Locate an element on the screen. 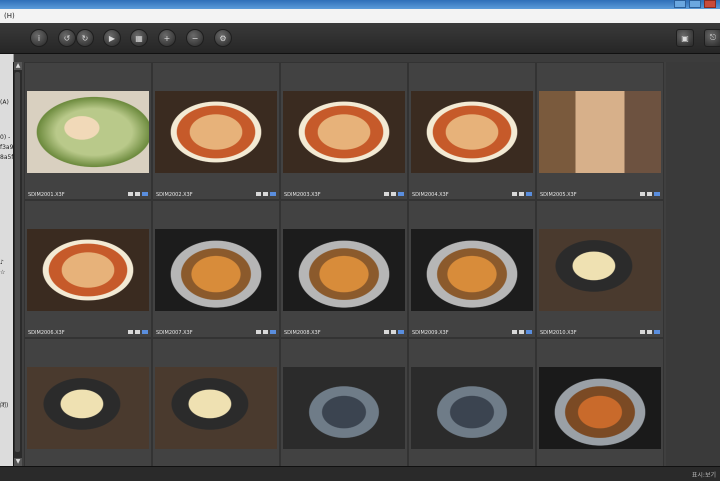 The height and width of the screenshot is (481, 720). menu-help: (H) is located at coordinates (9, 16).